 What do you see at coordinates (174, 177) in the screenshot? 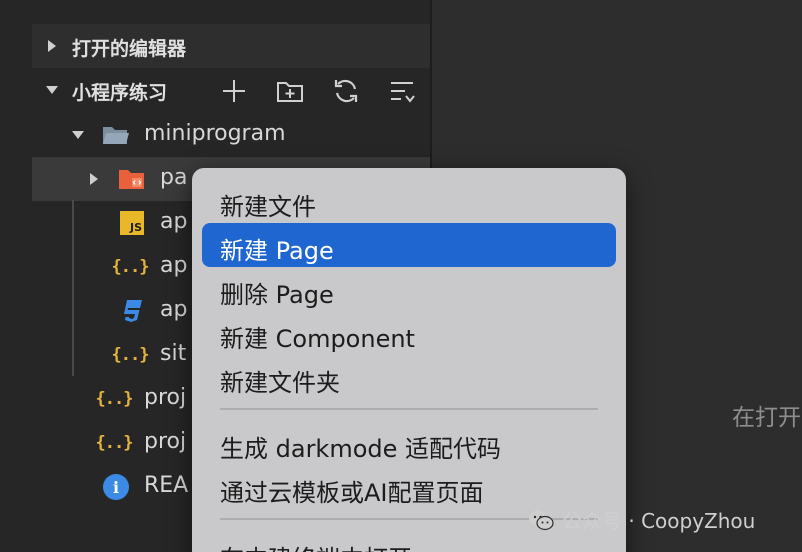
I see `tree-item-label: pa` at bounding box center [174, 177].